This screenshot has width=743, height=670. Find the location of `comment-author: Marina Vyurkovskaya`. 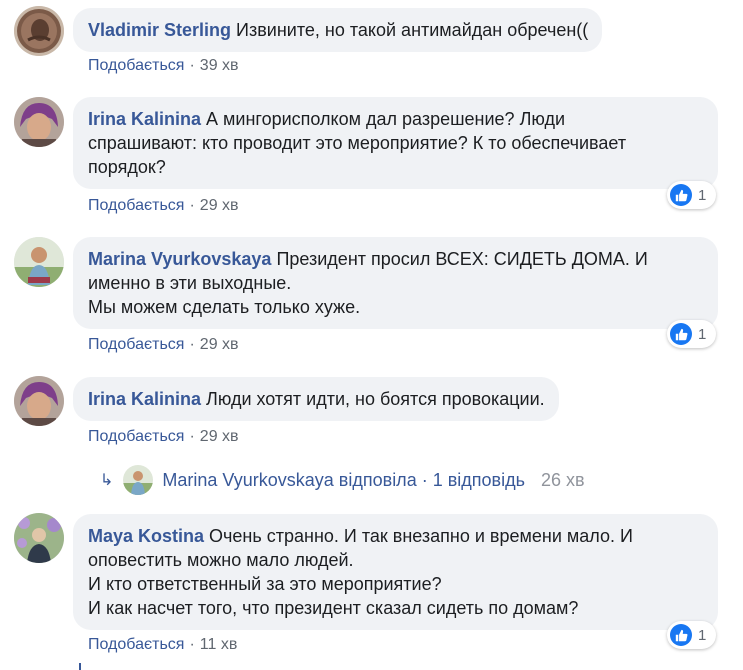

comment-author: Marina Vyurkovskaya is located at coordinates (179, 259).